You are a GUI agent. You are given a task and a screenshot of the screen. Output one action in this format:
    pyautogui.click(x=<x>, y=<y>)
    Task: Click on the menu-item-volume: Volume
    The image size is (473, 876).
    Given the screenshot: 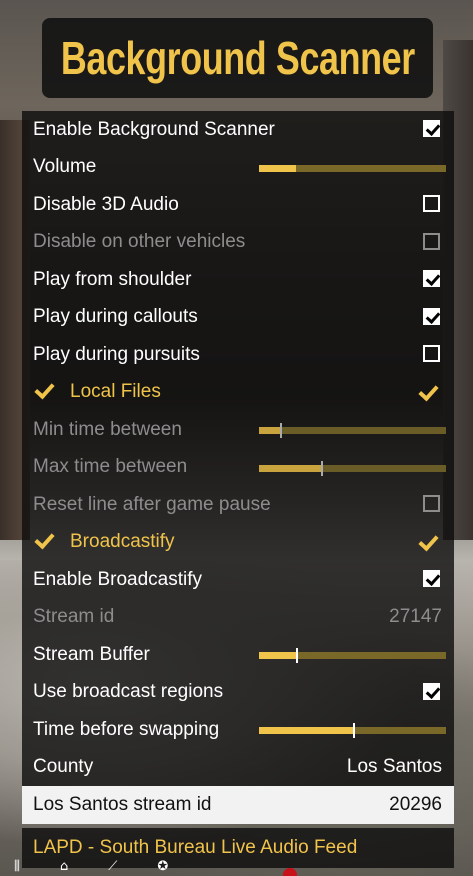 What is the action you would take?
    pyautogui.click(x=238, y=167)
    